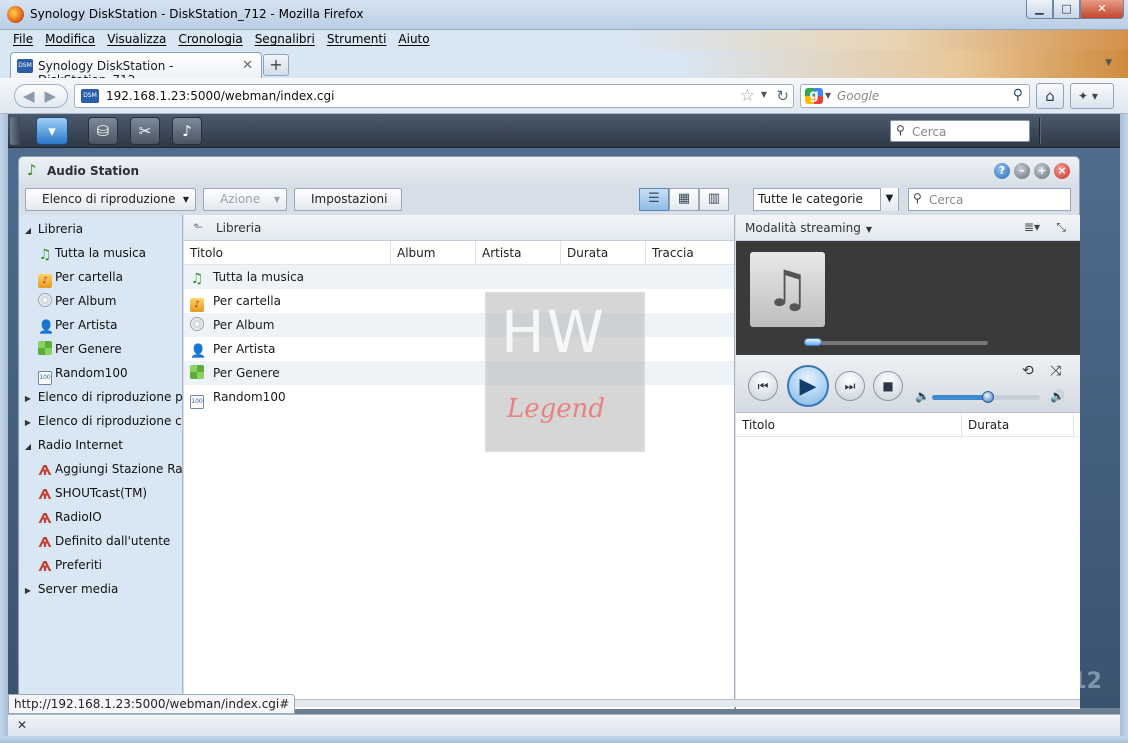 This screenshot has height=743, width=1128. What do you see at coordinates (1018, 95) in the screenshot?
I see `search-icon: ⚲` at bounding box center [1018, 95].